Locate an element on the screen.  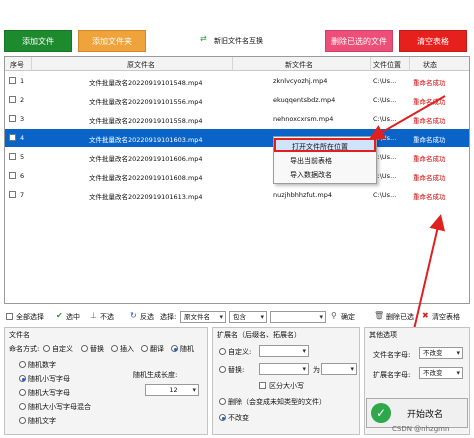
other-panel-title: 其他选项 is located at coordinates (383, 335).